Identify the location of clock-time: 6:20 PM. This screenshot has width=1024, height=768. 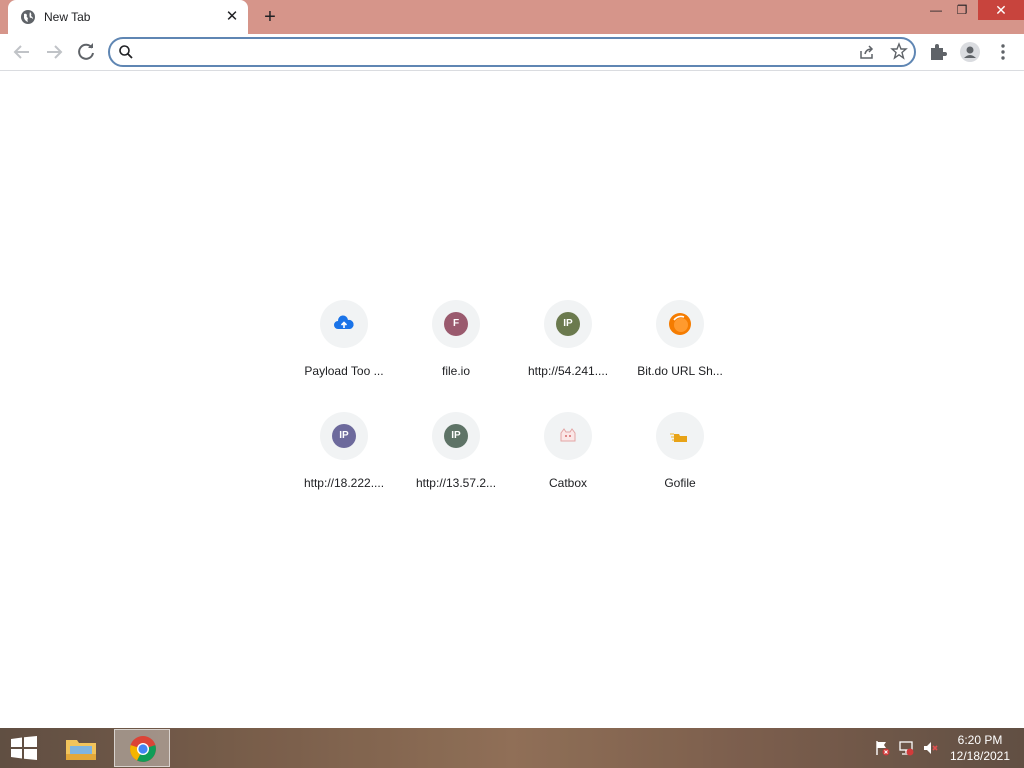
(980, 740).